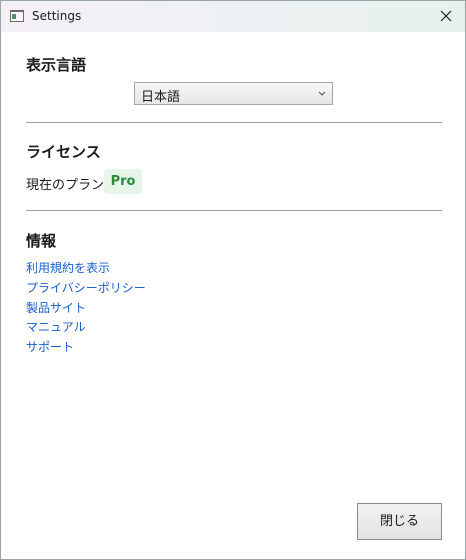 The image size is (466, 560). Describe the element at coordinates (233, 93) in the screenshot. I see `language-select: 日本語` at that location.